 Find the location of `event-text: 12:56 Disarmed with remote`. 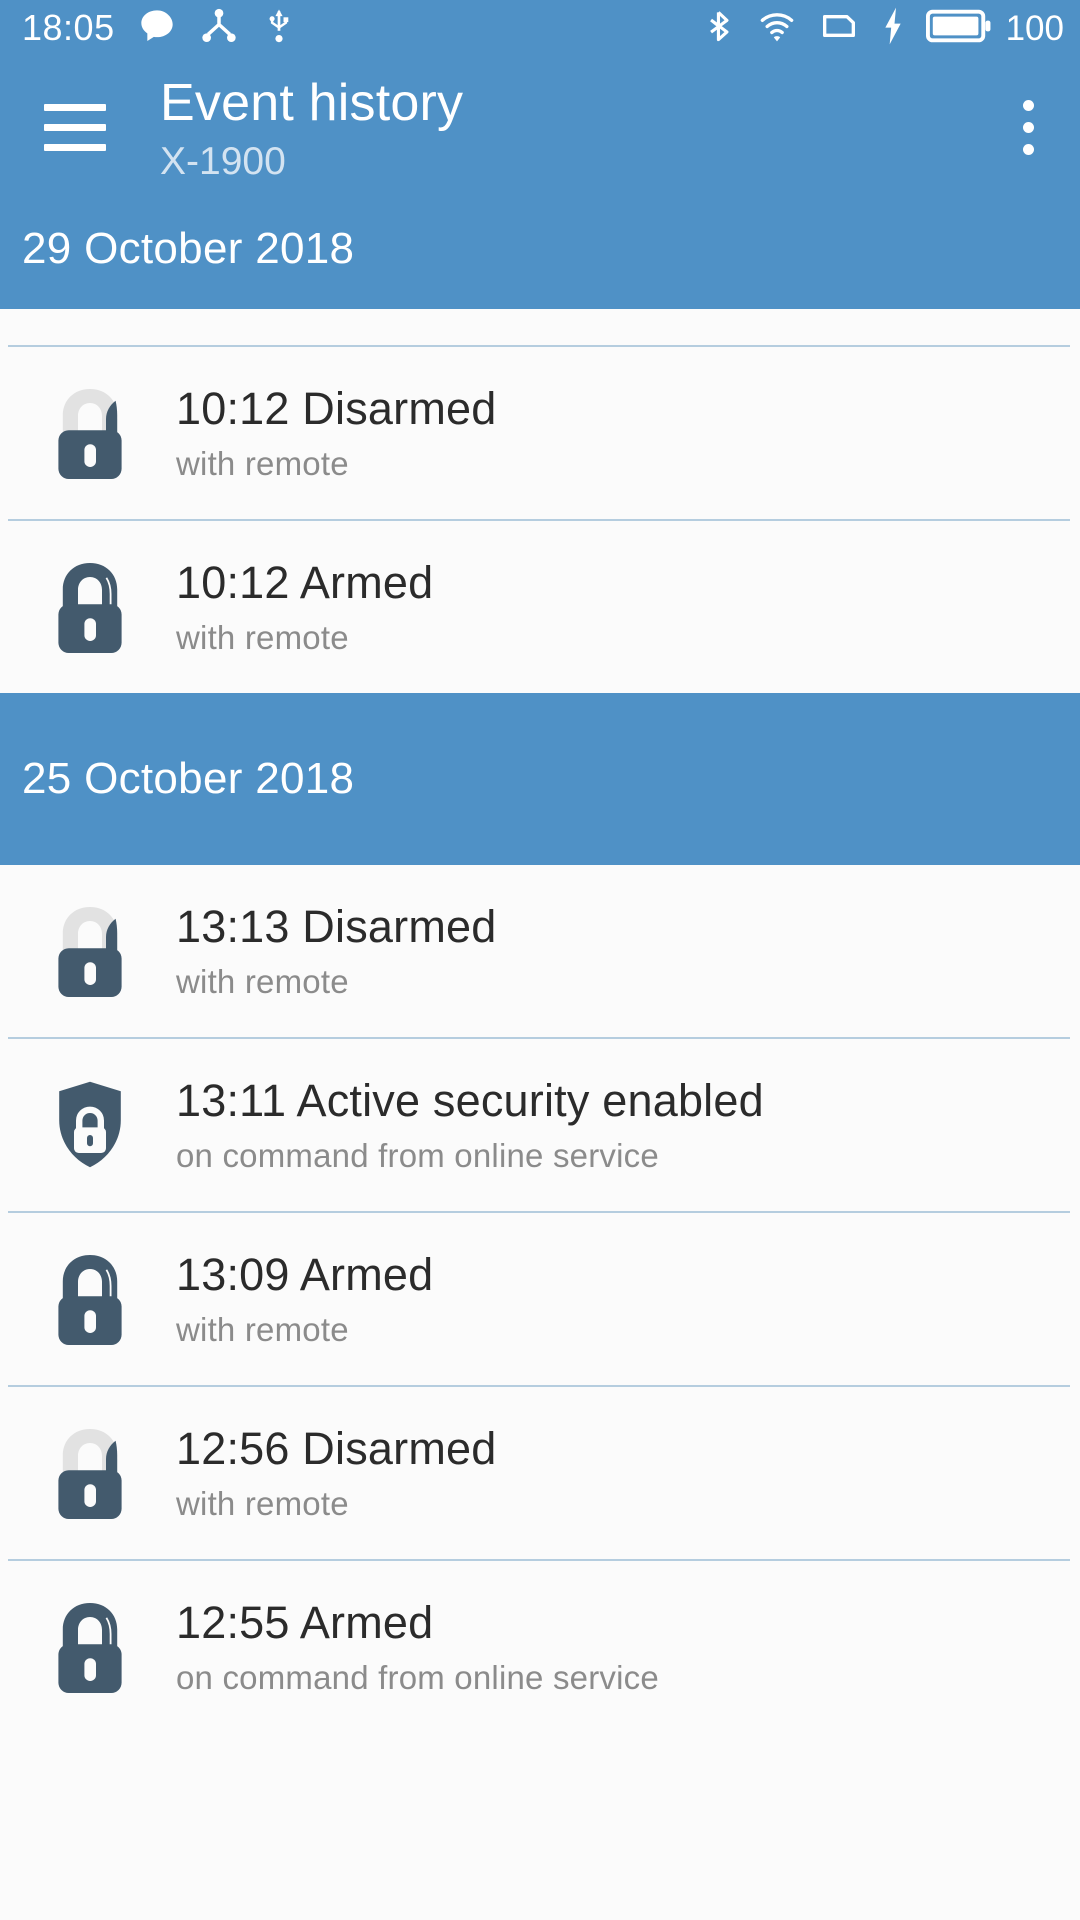

event-text: 12:56 Disarmed with remote is located at coordinates (336, 1473).